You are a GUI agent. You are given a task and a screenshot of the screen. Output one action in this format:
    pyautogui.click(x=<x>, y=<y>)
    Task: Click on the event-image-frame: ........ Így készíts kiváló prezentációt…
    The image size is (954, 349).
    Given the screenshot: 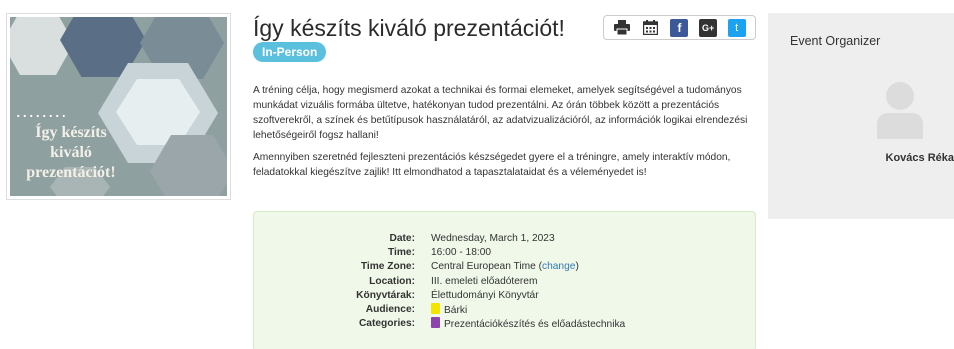 What is the action you would take?
    pyautogui.click(x=118, y=106)
    